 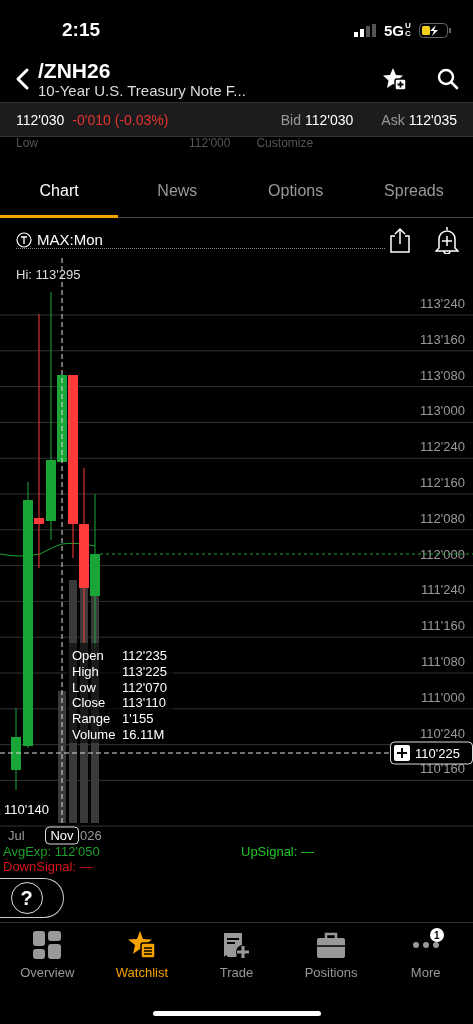 What do you see at coordinates (425, 944) in the screenshot?
I see `more-dots-icon` at bounding box center [425, 944].